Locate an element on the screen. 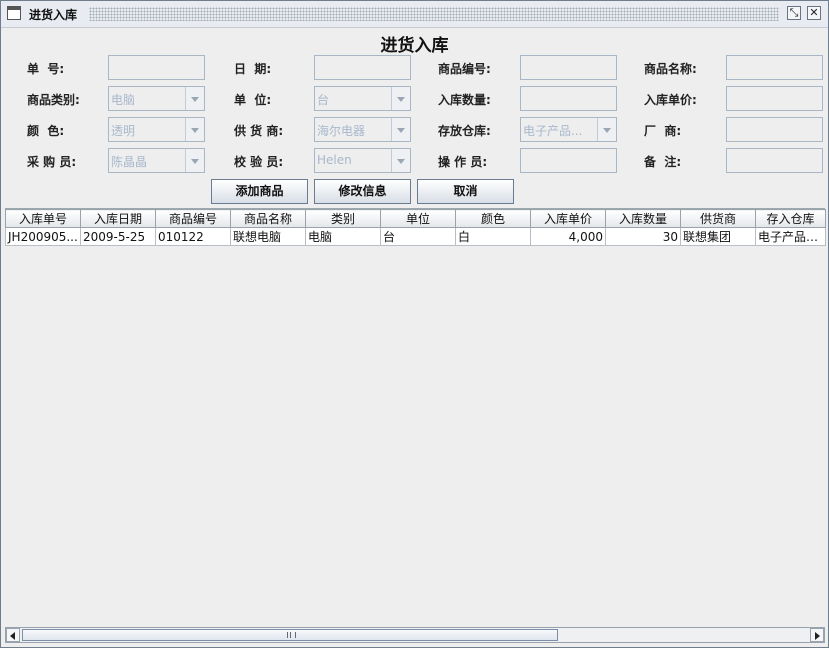  label-remarks: 备 注: is located at coordinates (663, 162).